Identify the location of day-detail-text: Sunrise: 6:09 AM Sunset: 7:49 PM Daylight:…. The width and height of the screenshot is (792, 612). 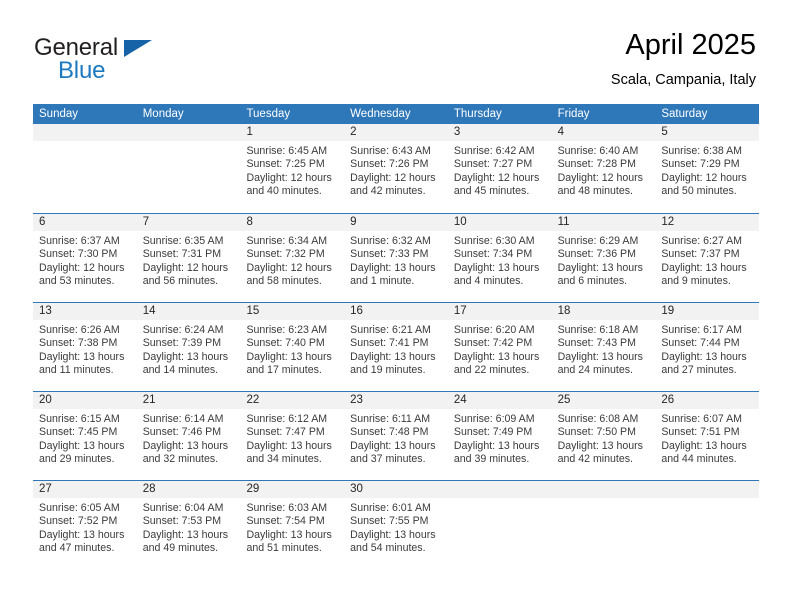
(500, 438).